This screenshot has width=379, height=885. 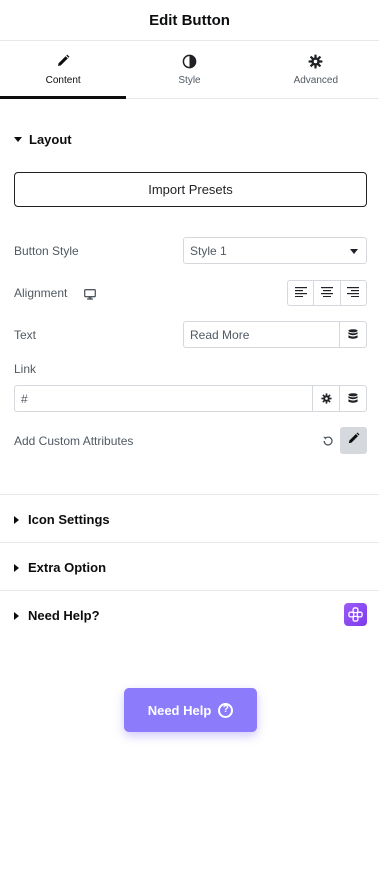 I want to click on link-dynamic-tags-button, so click(x=352, y=398).